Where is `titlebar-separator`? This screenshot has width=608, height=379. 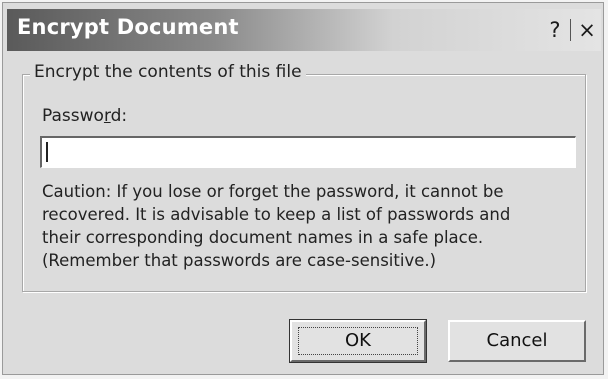 titlebar-separator is located at coordinates (570, 30).